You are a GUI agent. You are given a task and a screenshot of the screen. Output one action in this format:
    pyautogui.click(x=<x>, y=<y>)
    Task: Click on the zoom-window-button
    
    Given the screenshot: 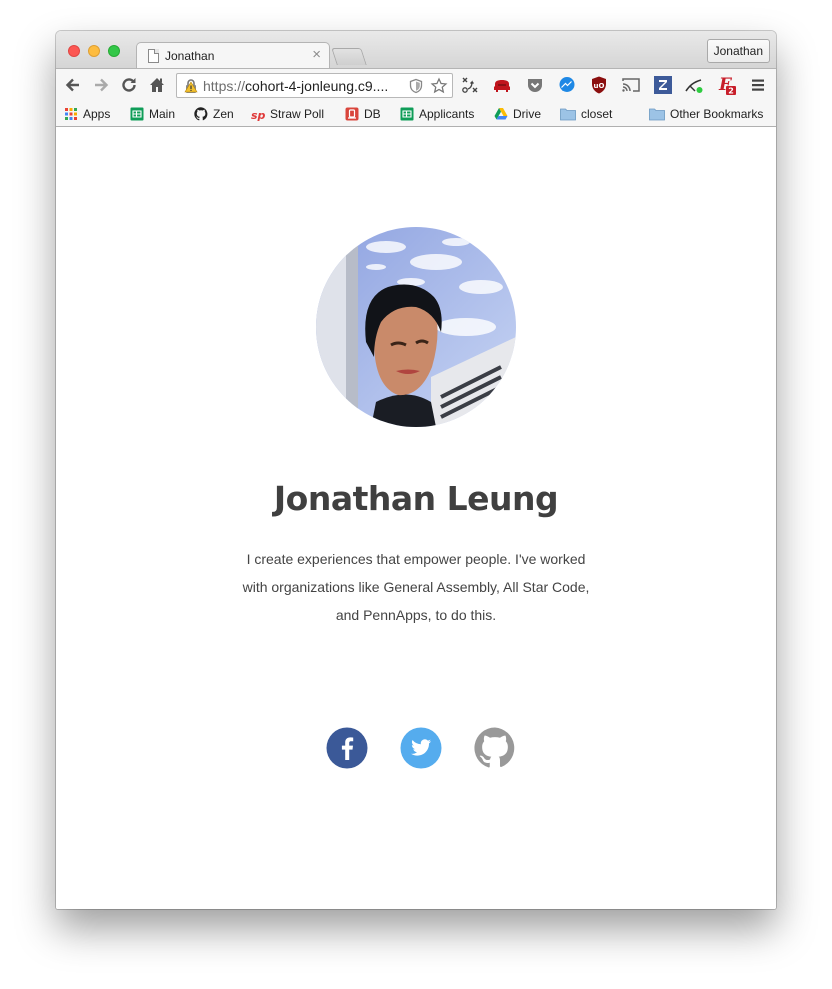 What is the action you would take?
    pyautogui.click(x=114, y=51)
    